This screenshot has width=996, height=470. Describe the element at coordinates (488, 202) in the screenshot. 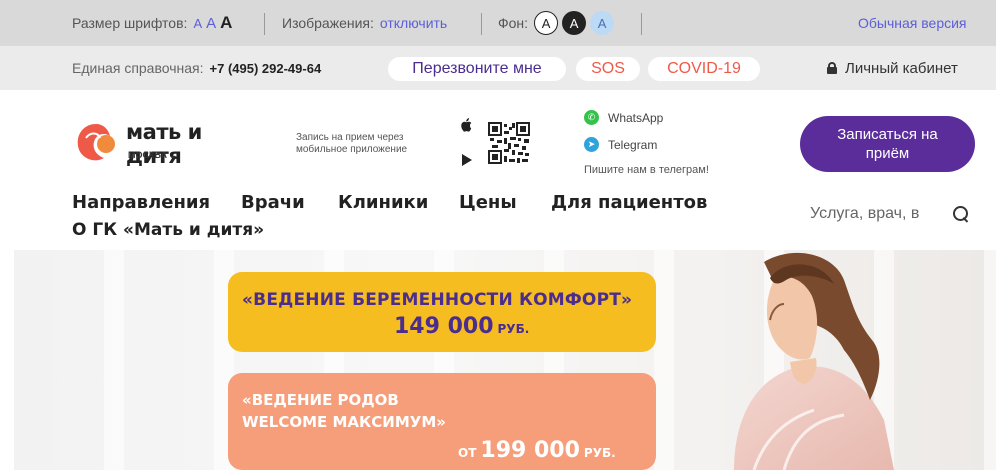

I see `nav-prices: Цены` at that location.